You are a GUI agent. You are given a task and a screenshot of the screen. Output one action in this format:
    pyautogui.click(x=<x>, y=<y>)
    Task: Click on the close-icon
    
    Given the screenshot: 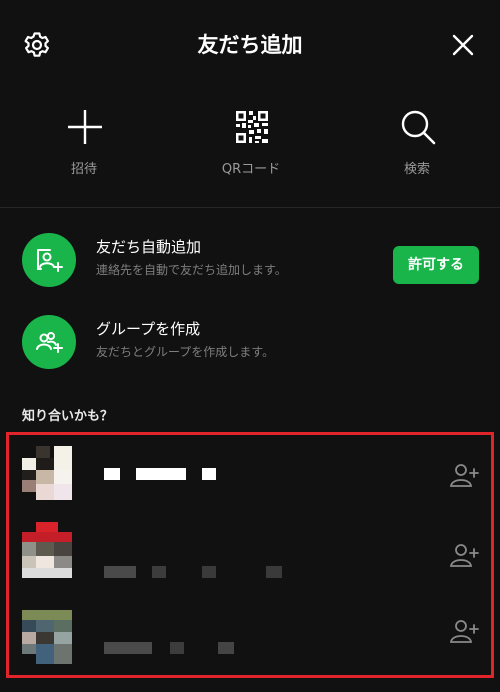 What is the action you would take?
    pyautogui.click(x=463, y=45)
    